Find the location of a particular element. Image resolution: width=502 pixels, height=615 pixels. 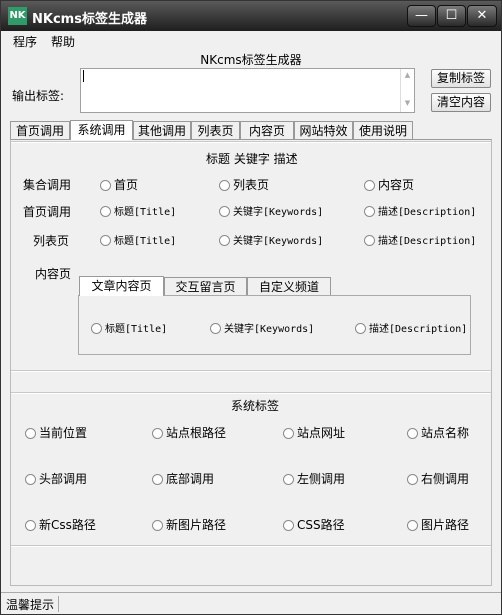

close-button: ✕ is located at coordinates (482, 16).